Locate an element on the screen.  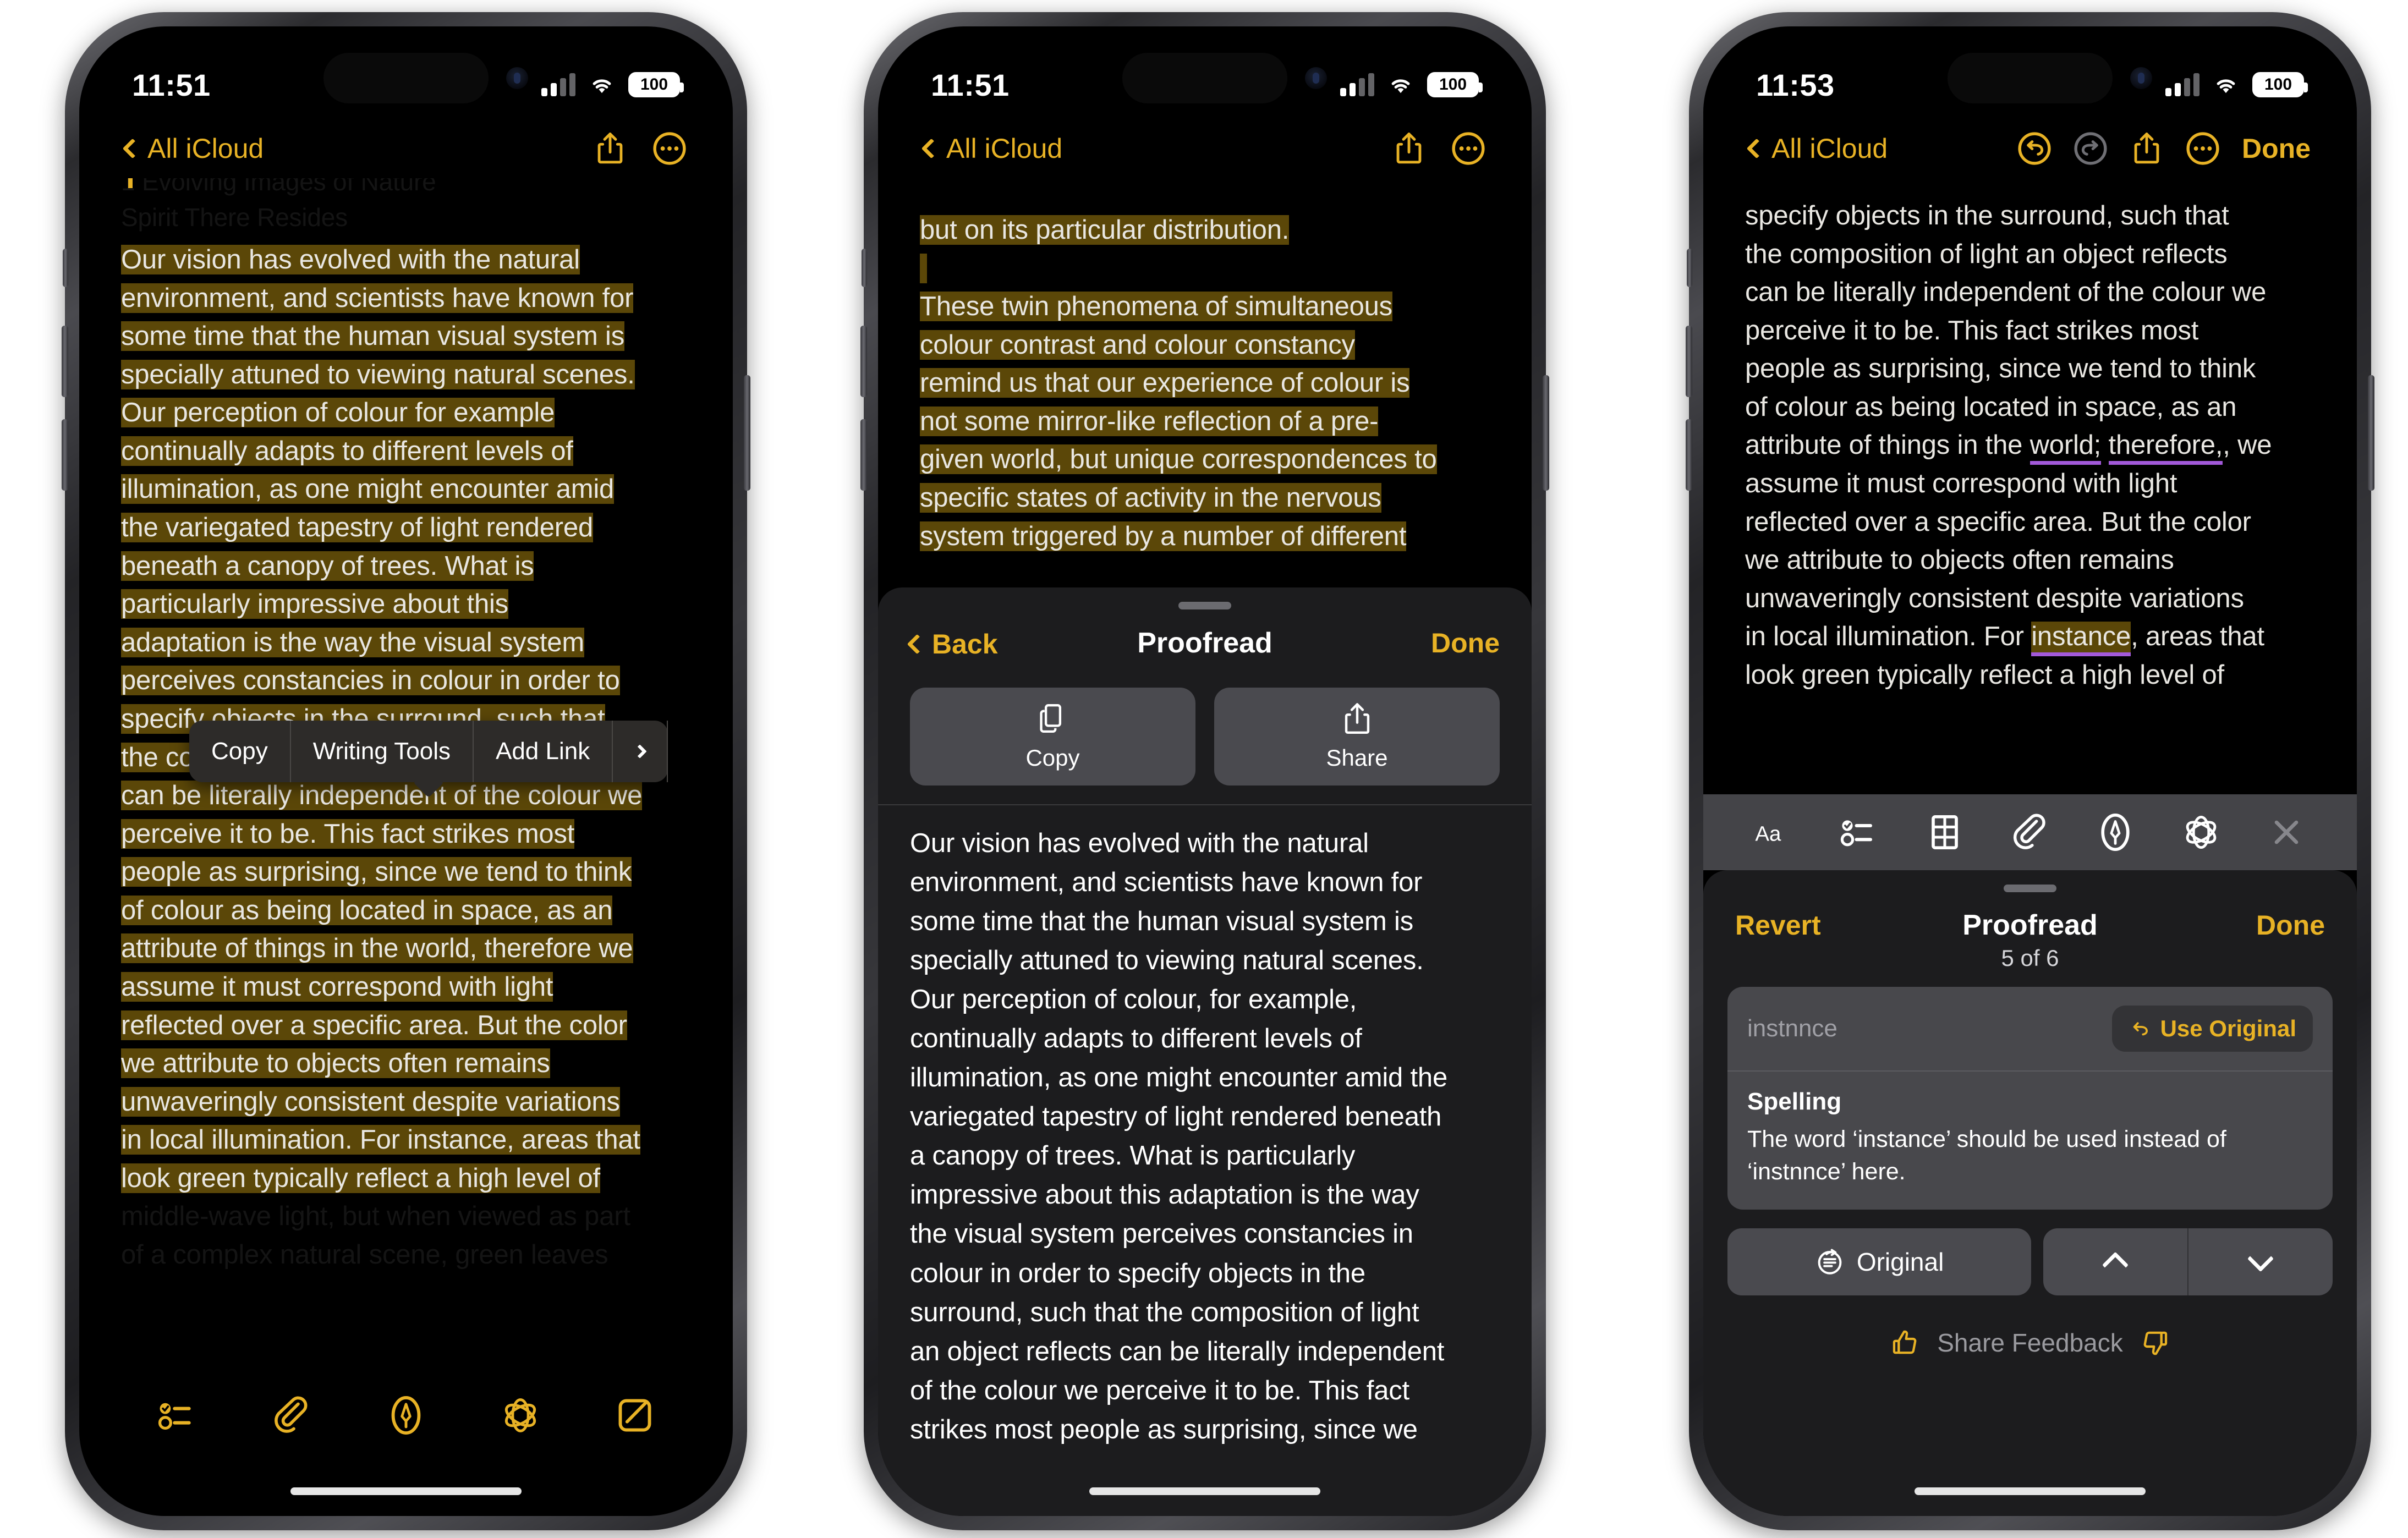
context-menu-item-copy: Copy is located at coordinates (240, 751).